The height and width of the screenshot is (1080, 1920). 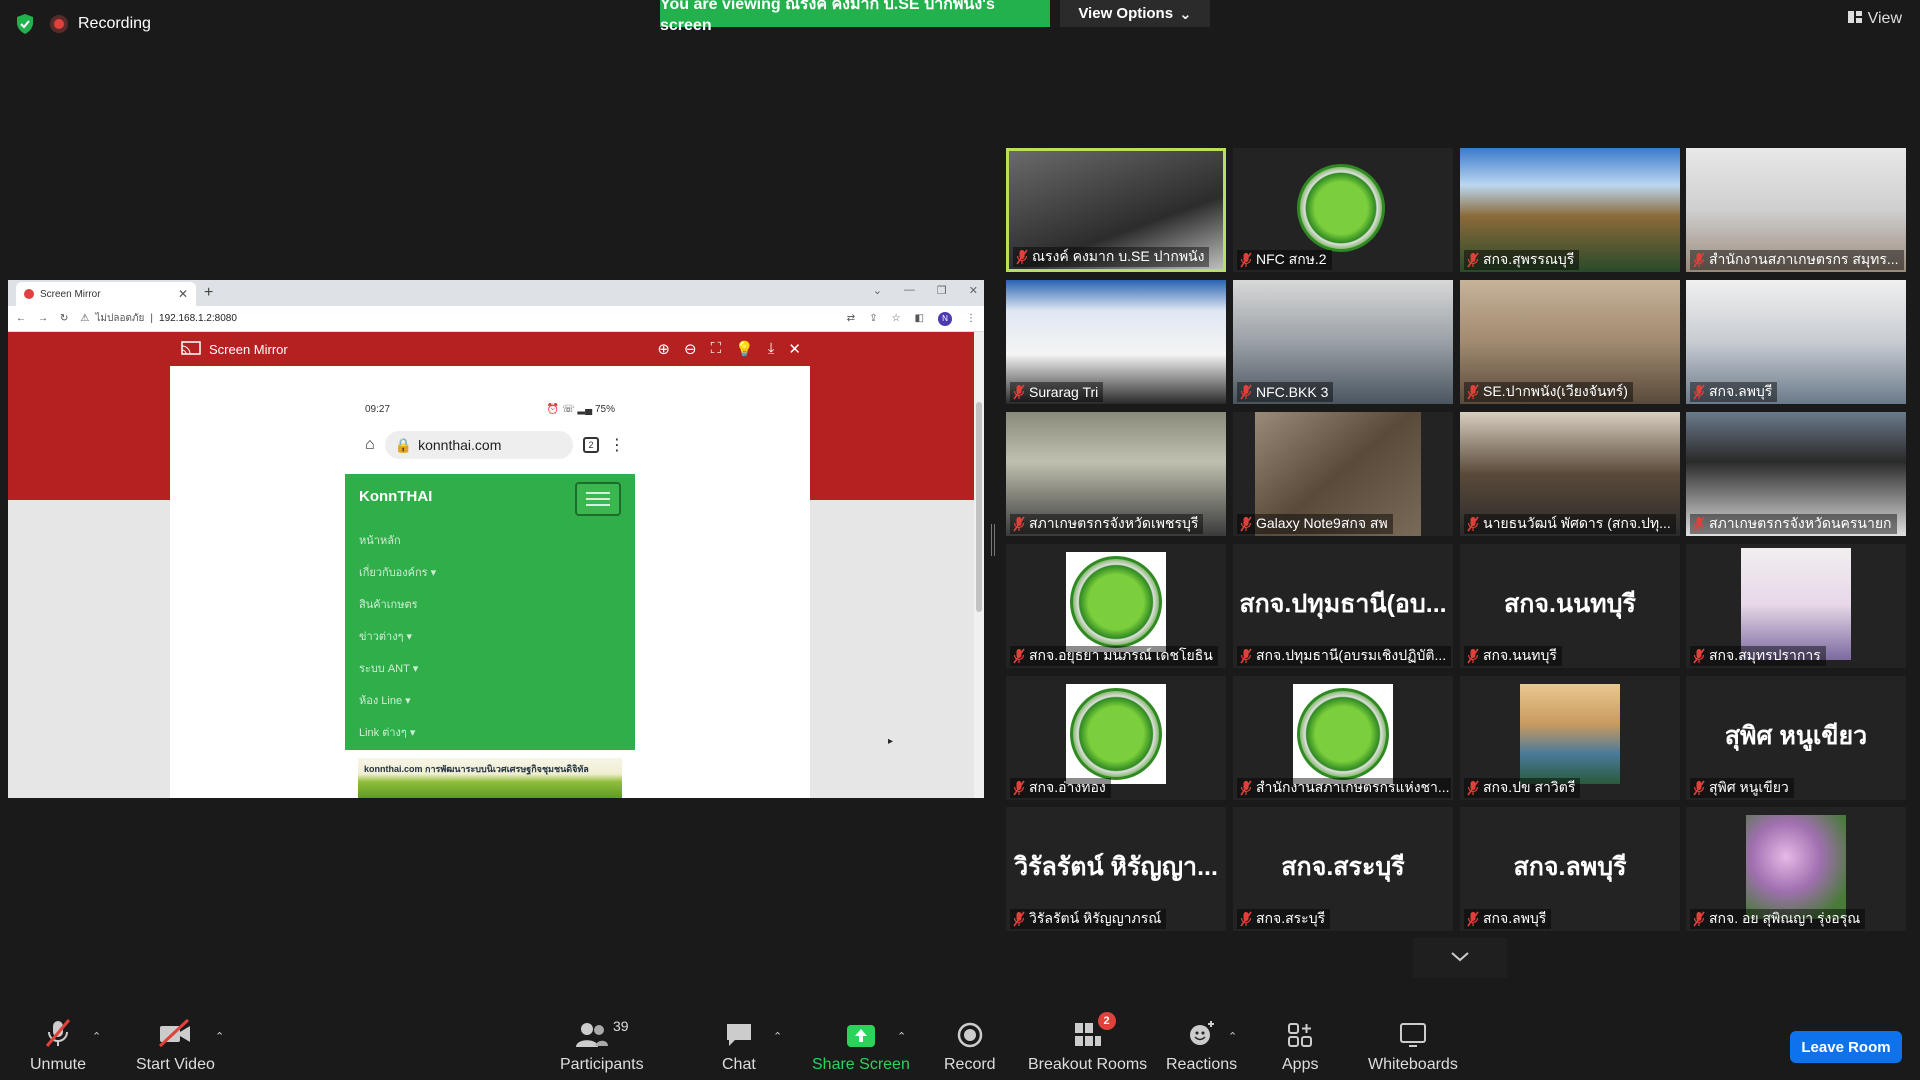 I want to click on minimize-icon: —, so click(x=909, y=290).